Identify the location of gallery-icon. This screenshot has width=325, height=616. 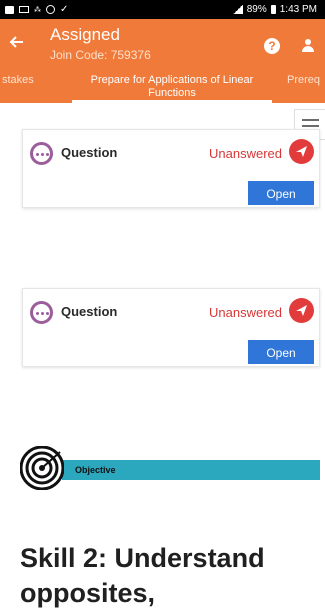
(9, 9).